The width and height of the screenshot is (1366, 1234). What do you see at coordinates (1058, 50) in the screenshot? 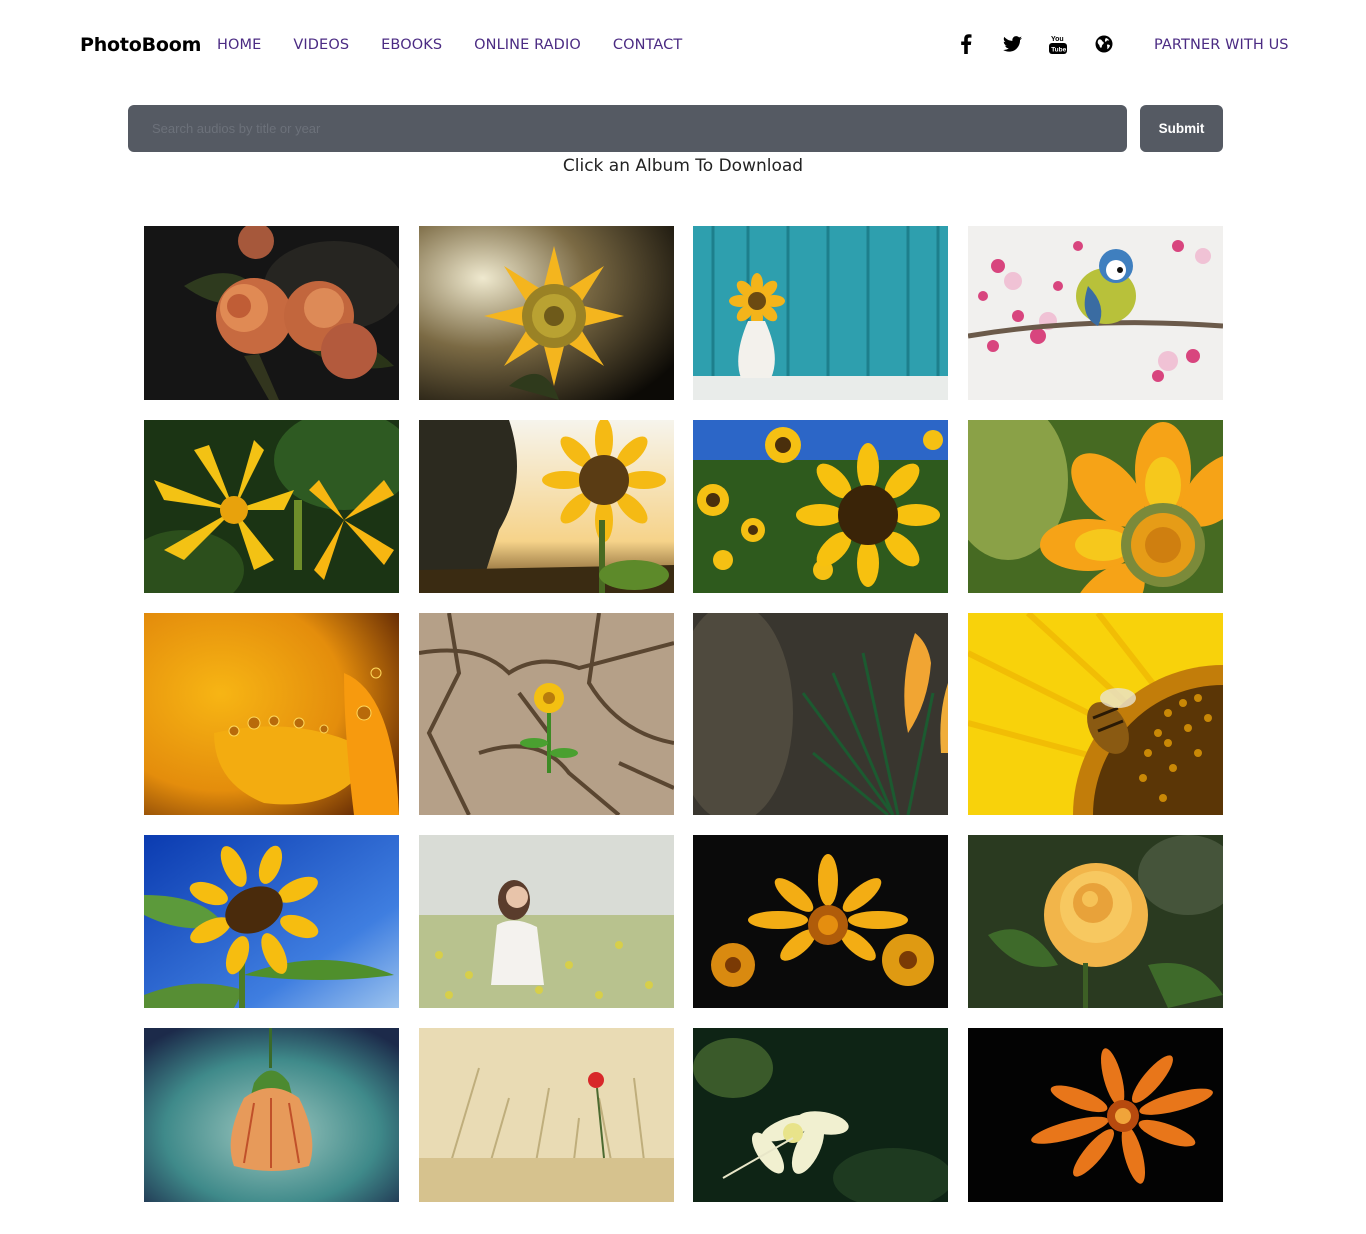
I see `svg-text: Tube` at bounding box center [1058, 50].